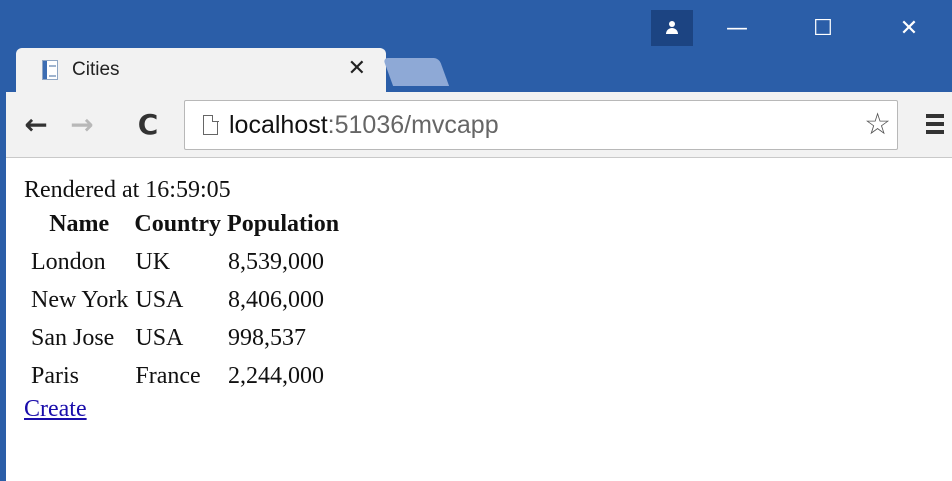 The image size is (952, 481). Describe the element at coordinates (82, 124) in the screenshot. I see `forward-button: →` at that location.